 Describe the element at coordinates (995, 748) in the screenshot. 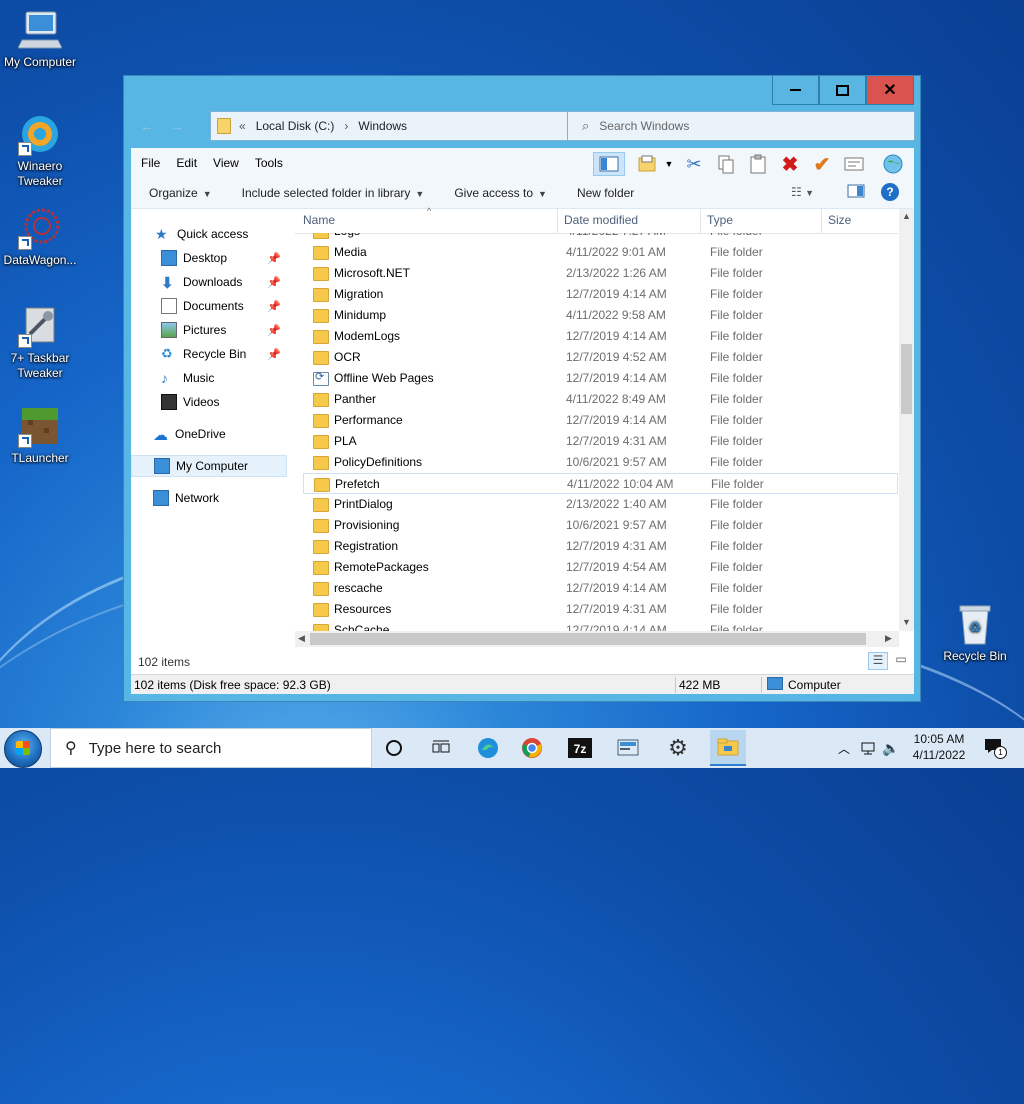

I see `notifications-icon: 1` at that location.